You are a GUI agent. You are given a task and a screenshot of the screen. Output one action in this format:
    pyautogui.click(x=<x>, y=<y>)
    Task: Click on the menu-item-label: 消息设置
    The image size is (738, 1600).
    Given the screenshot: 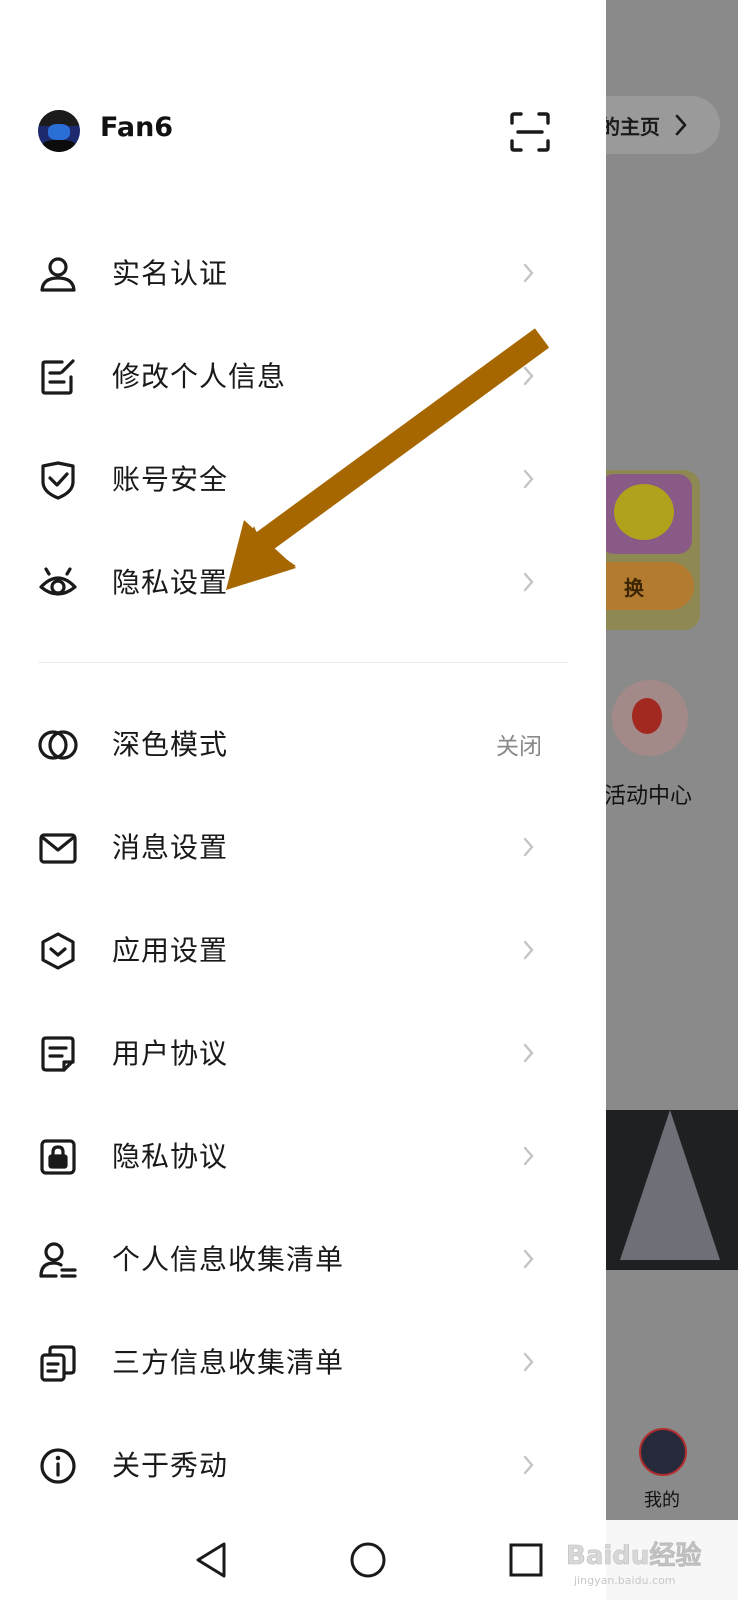 What is the action you would take?
    pyautogui.click(x=170, y=847)
    